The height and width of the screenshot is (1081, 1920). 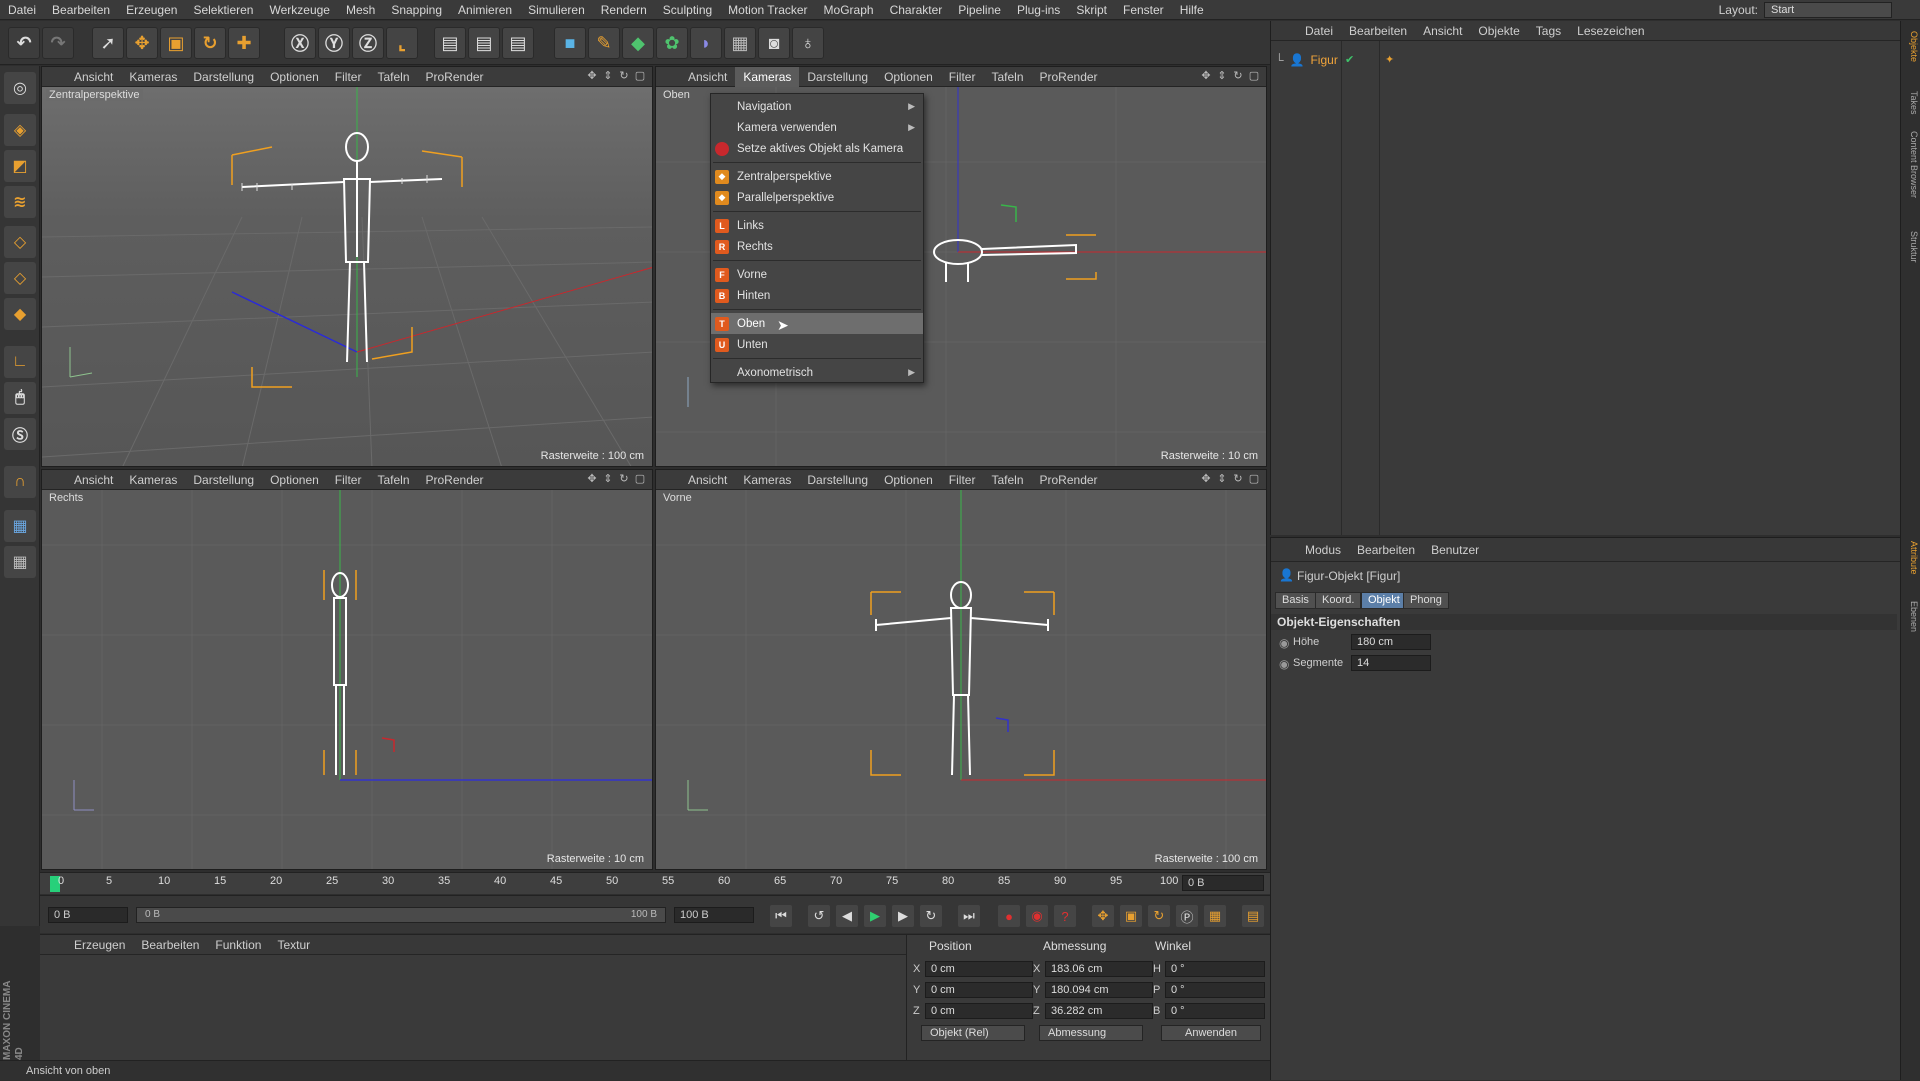 I want to click on grid-snap-icon: ▦, so click(x=20, y=562).